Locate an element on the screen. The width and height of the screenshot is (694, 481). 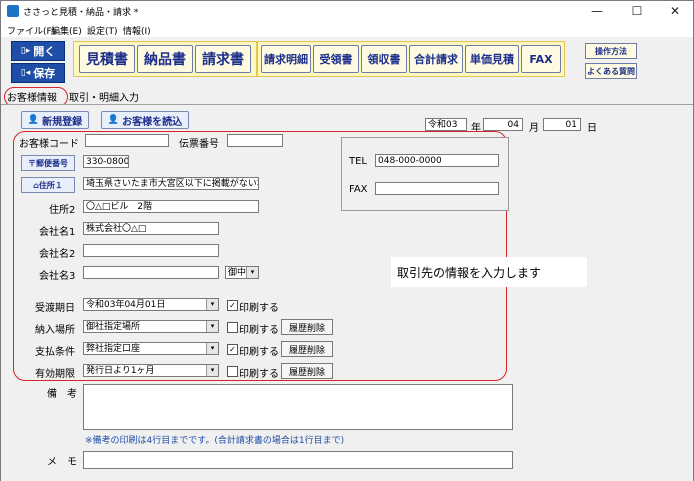
postal-code-label: 郵便番号 is located at coordinates (52, 163).